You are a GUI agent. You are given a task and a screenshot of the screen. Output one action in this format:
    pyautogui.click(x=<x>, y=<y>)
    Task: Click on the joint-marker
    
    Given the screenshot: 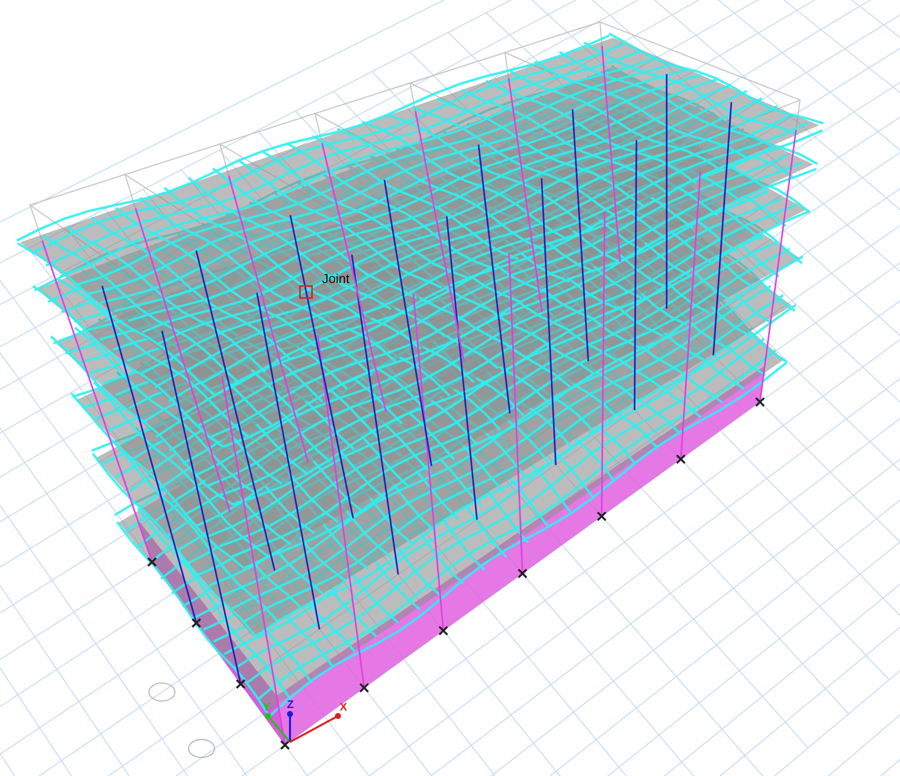 What is the action you would take?
    pyautogui.click(x=306, y=292)
    